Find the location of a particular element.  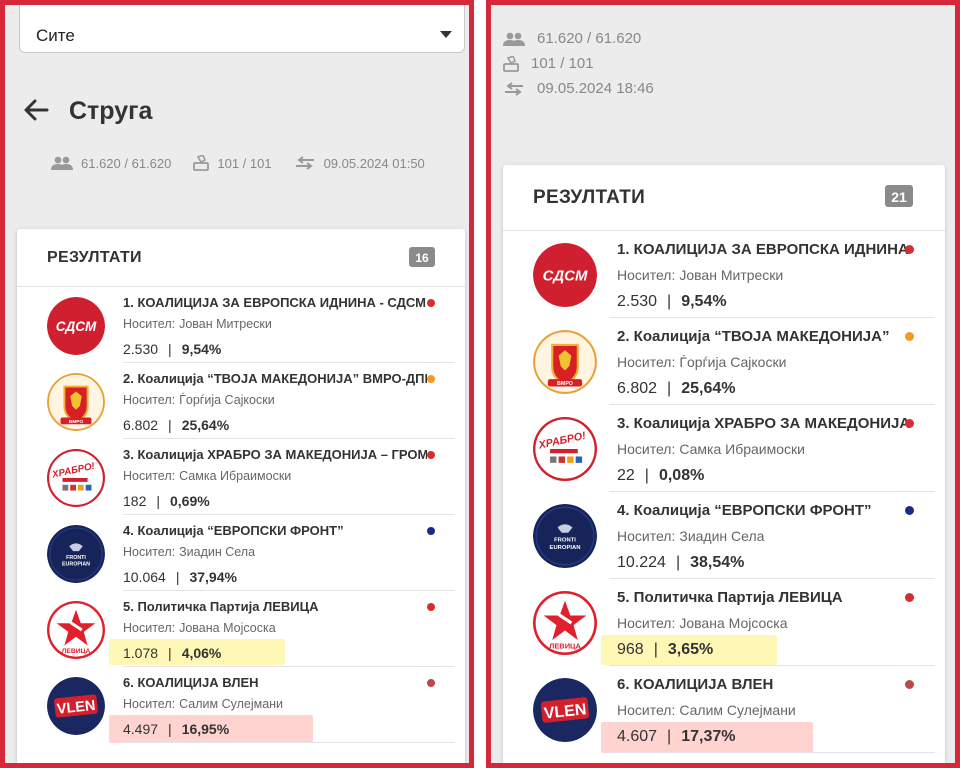

vote-count: 1.078 is located at coordinates (141, 653).